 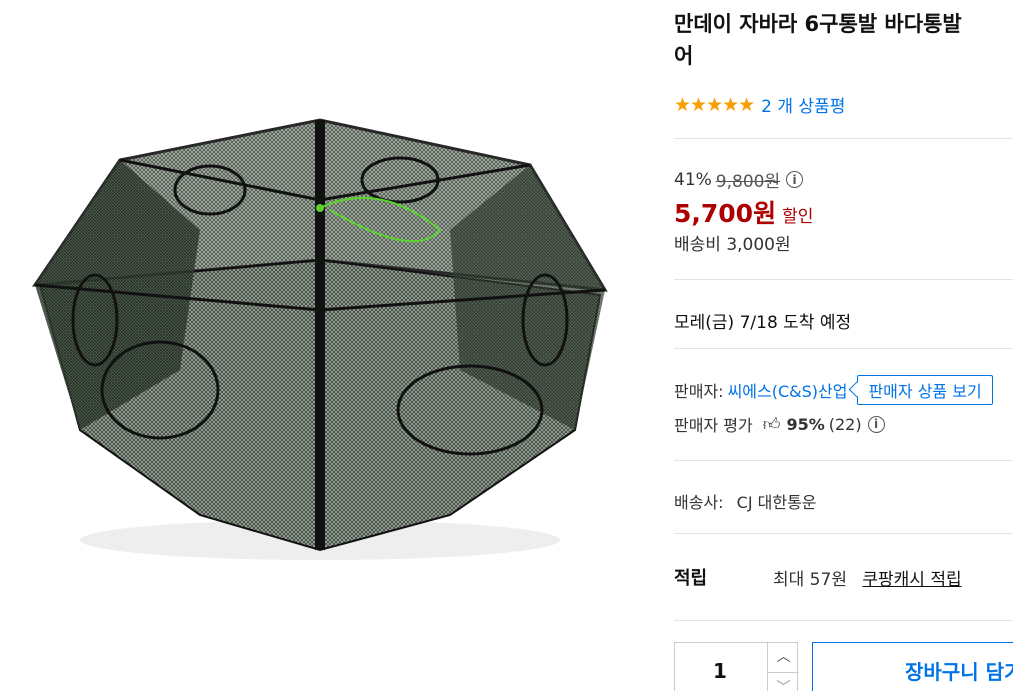 What do you see at coordinates (748, 182) in the screenshot?
I see `original-price: 9,800원` at bounding box center [748, 182].